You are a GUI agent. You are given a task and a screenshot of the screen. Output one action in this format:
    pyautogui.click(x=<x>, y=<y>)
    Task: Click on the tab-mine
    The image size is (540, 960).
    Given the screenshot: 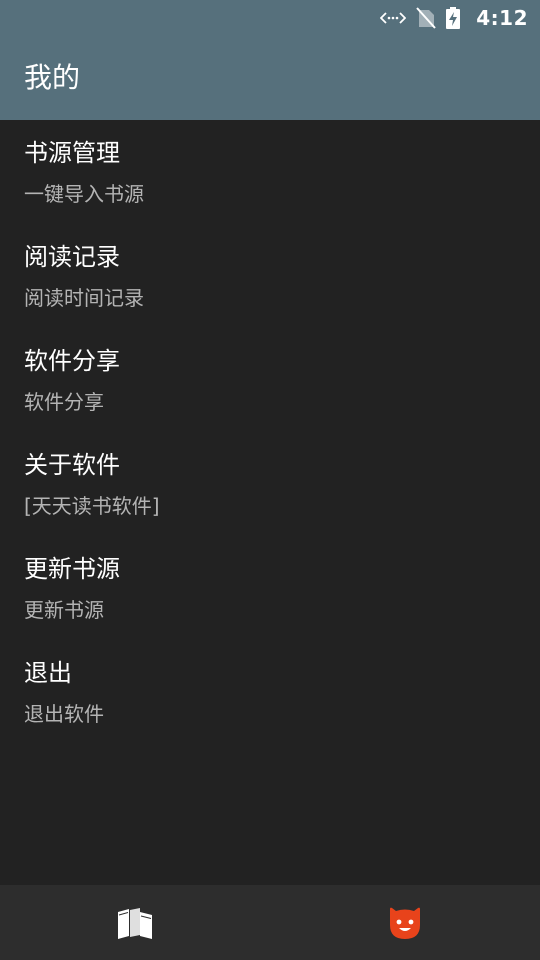 What is the action you would take?
    pyautogui.click(x=405, y=922)
    